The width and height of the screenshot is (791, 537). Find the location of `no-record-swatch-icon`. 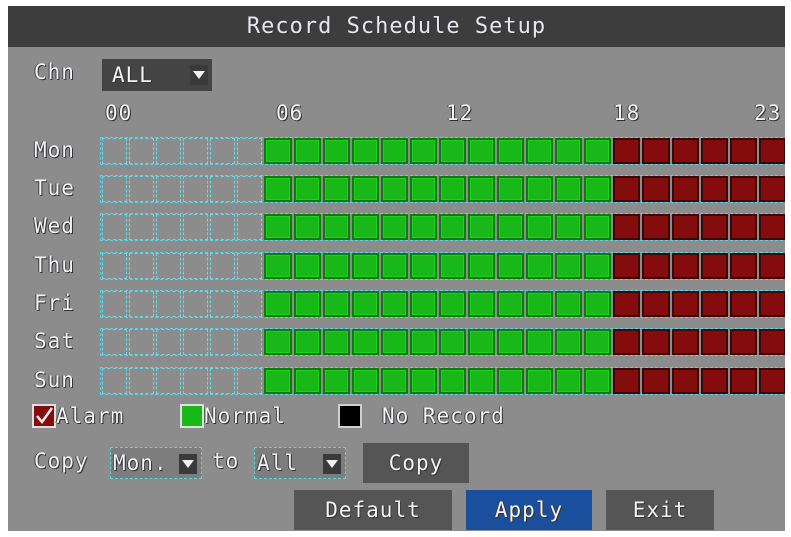

no-record-swatch-icon is located at coordinates (350, 416).